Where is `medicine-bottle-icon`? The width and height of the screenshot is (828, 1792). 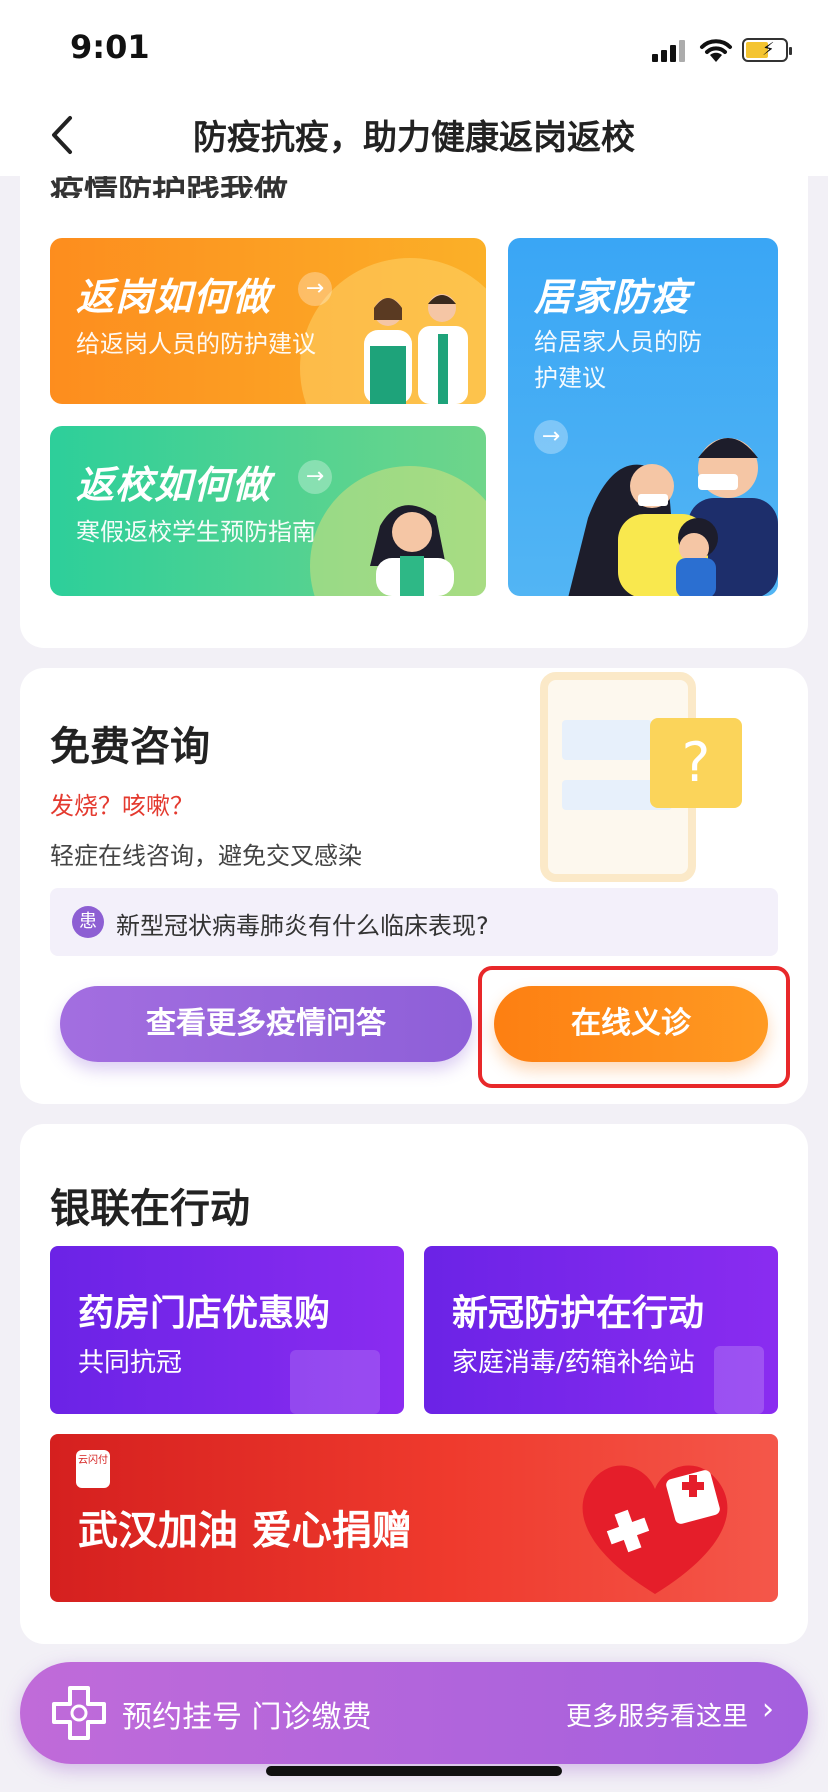
medicine-bottle-icon is located at coordinates (739, 1380).